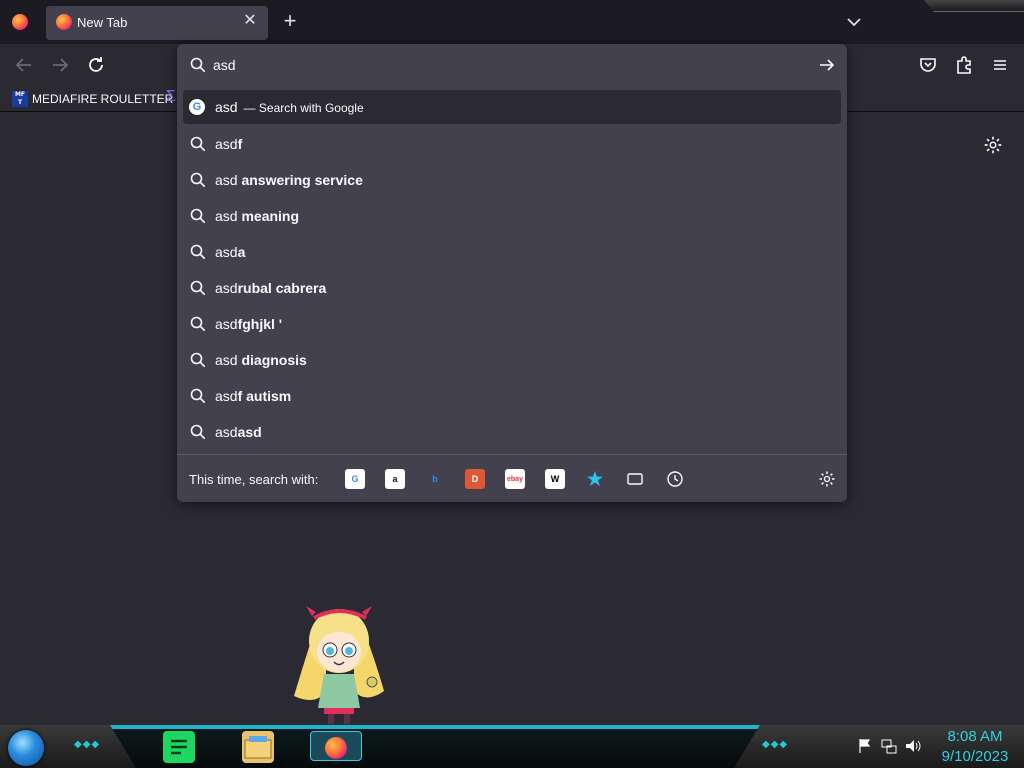 This screenshot has height=768, width=1024. Describe the element at coordinates (503, 65) in the screenshot. I see `urlbar-input` at that location.